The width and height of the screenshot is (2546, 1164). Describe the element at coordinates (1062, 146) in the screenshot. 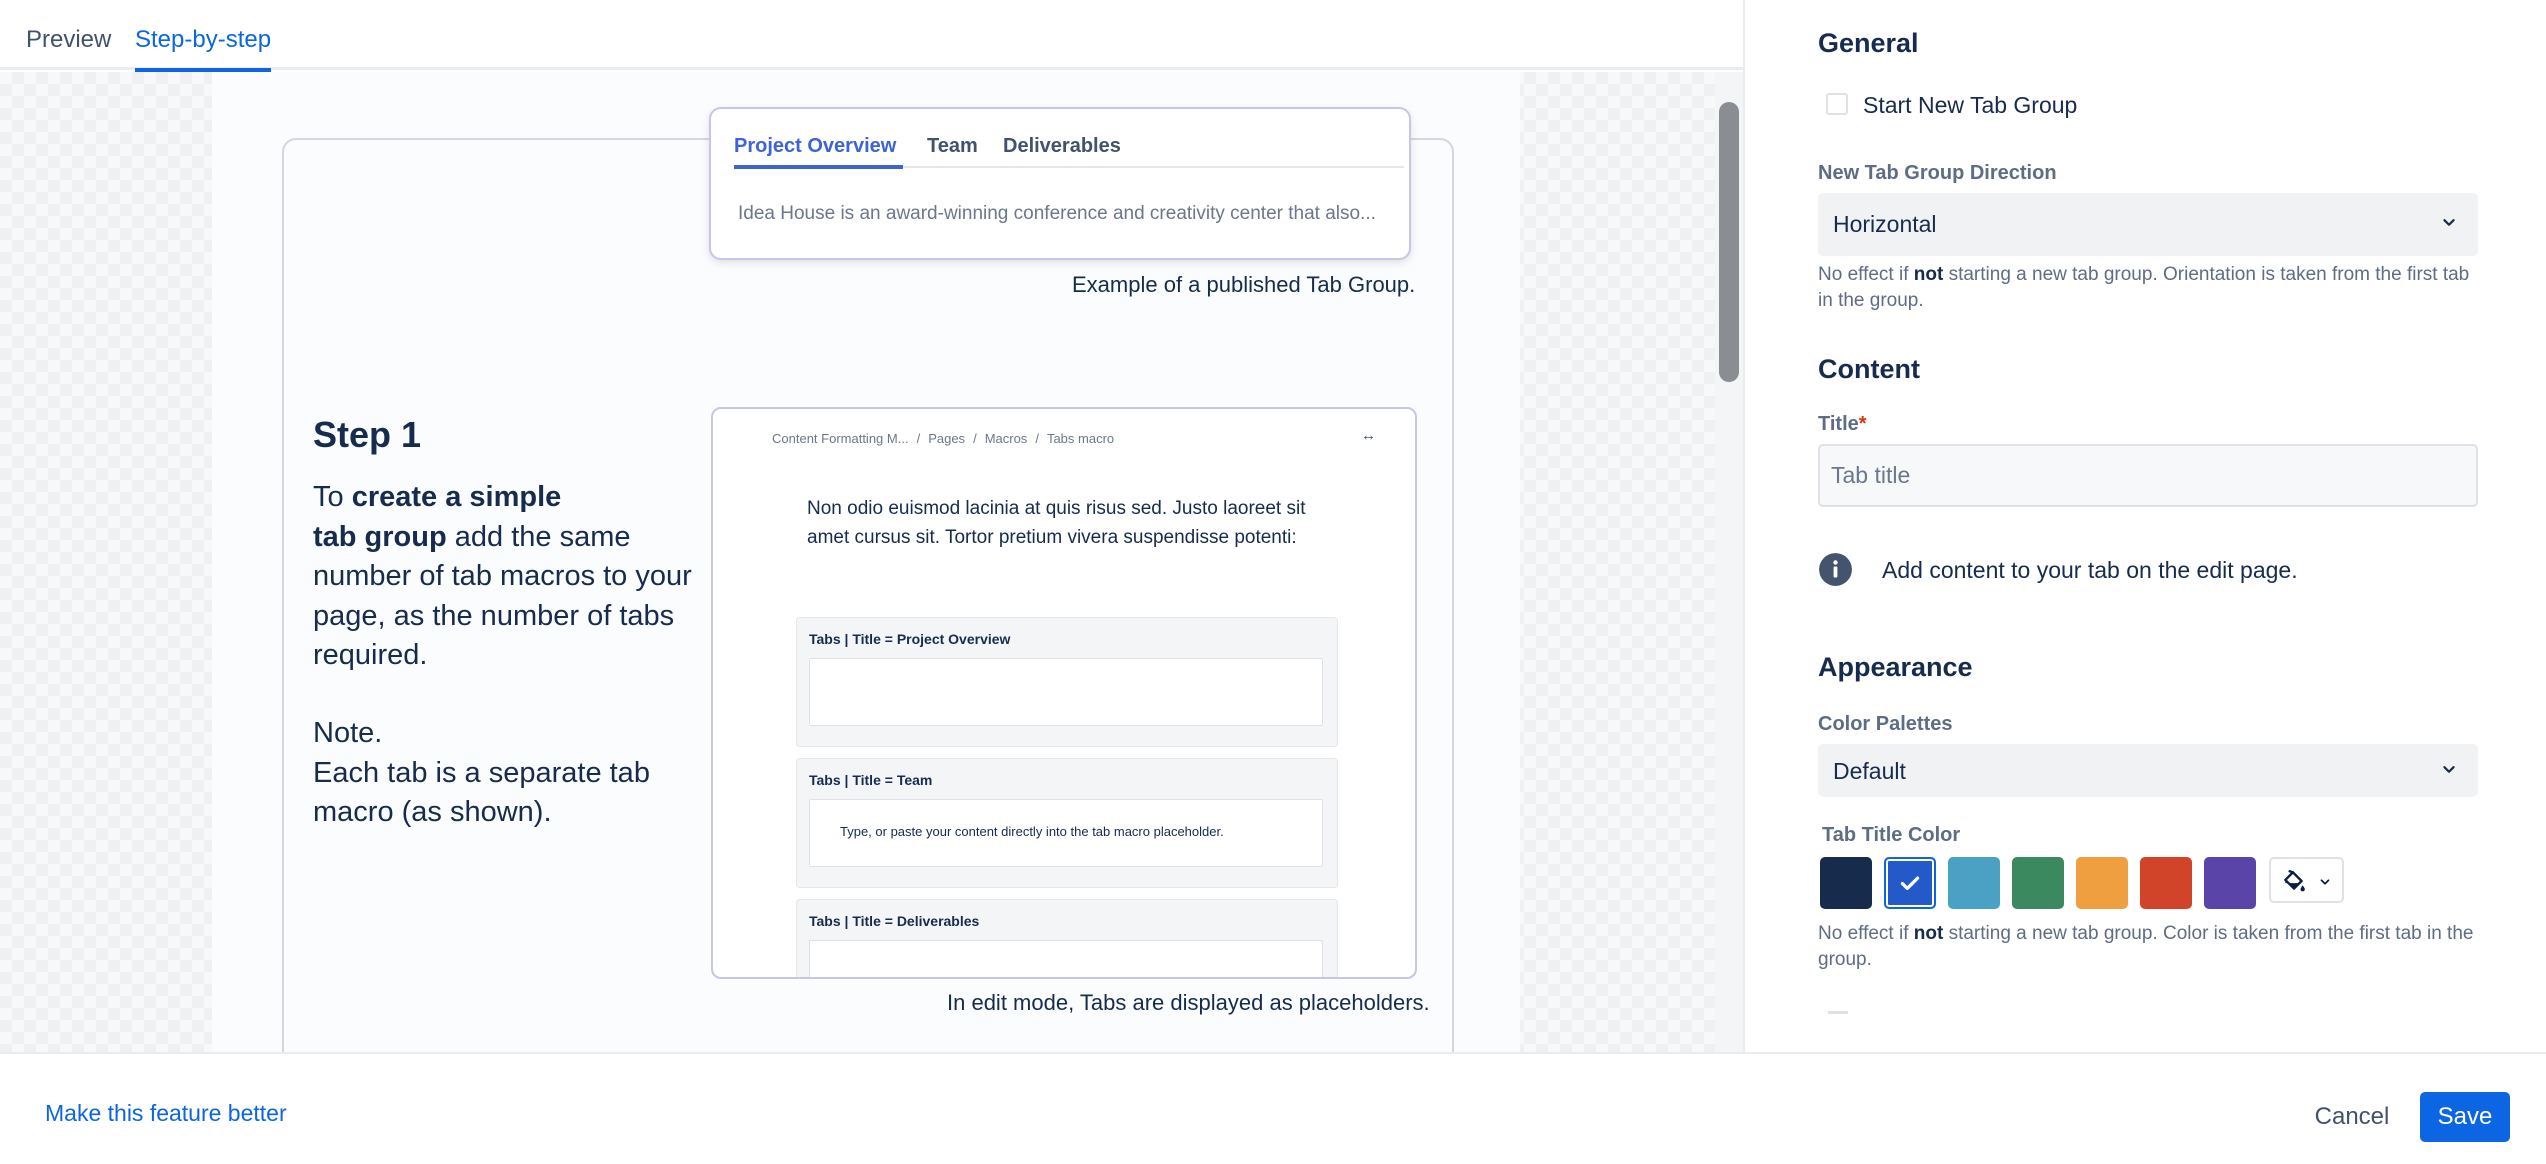

I see `example-tab-deliverables: Deliverables` at that location.